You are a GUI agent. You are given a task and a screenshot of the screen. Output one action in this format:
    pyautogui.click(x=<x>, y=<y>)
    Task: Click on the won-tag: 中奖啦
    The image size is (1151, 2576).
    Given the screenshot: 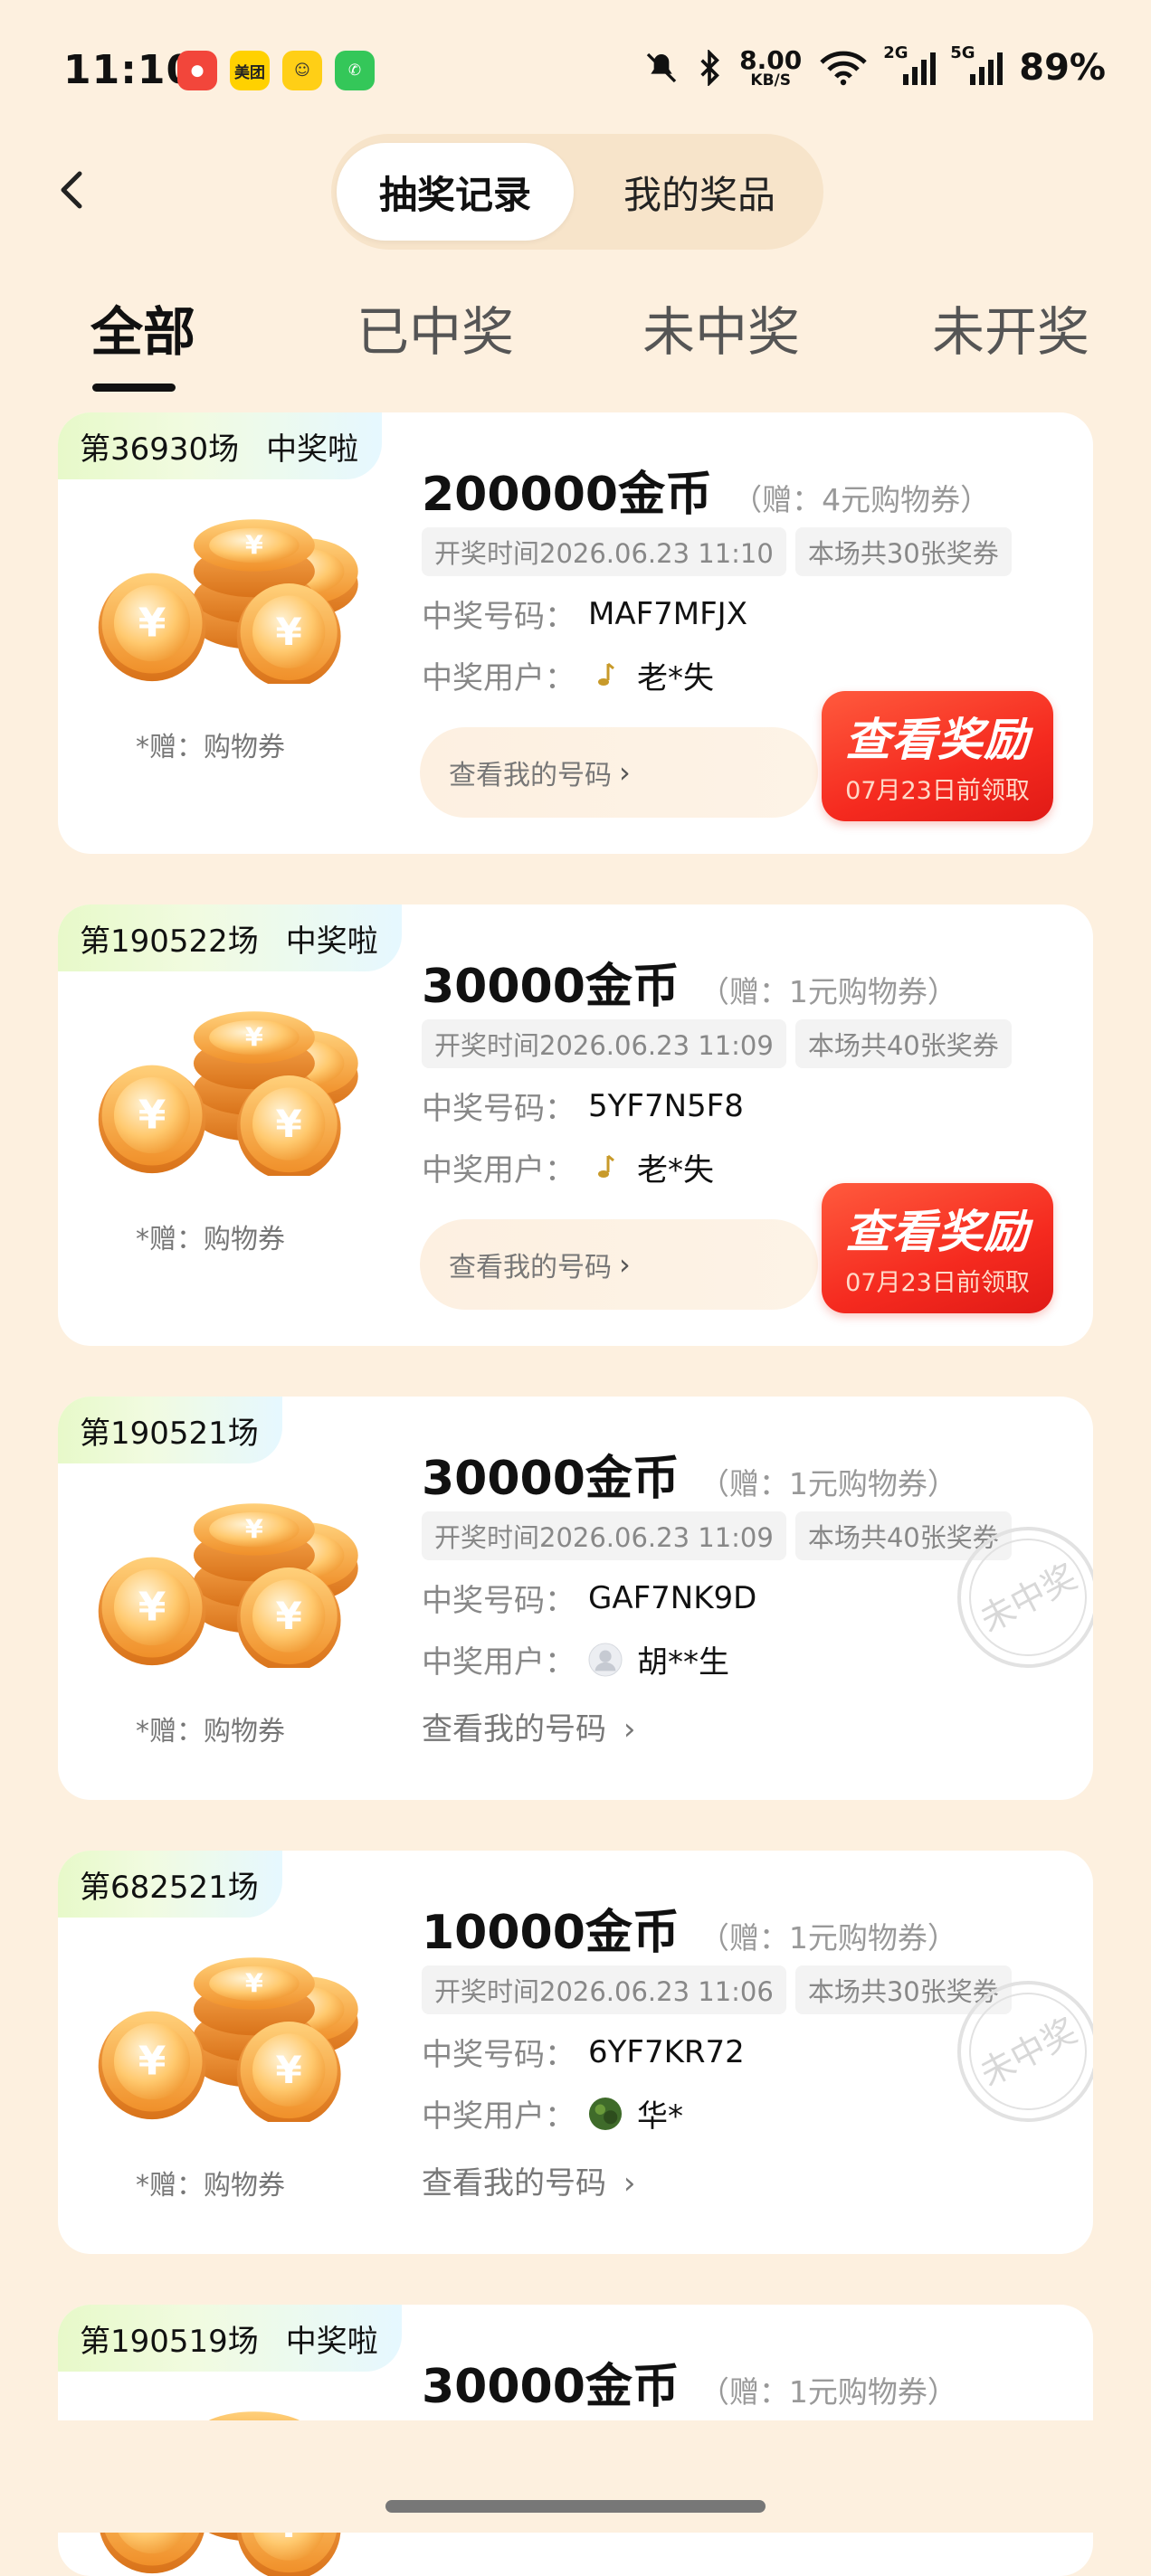 What is the action you would take?
    pyautogui.click(x=313, y=449)
    